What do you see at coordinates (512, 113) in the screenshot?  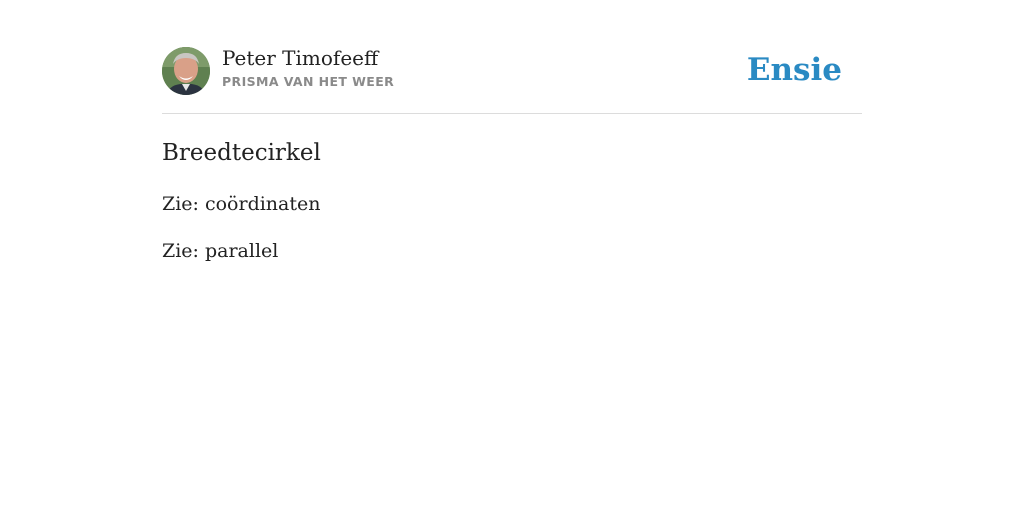 I see `header-divider` at bounding box center [512, 113].